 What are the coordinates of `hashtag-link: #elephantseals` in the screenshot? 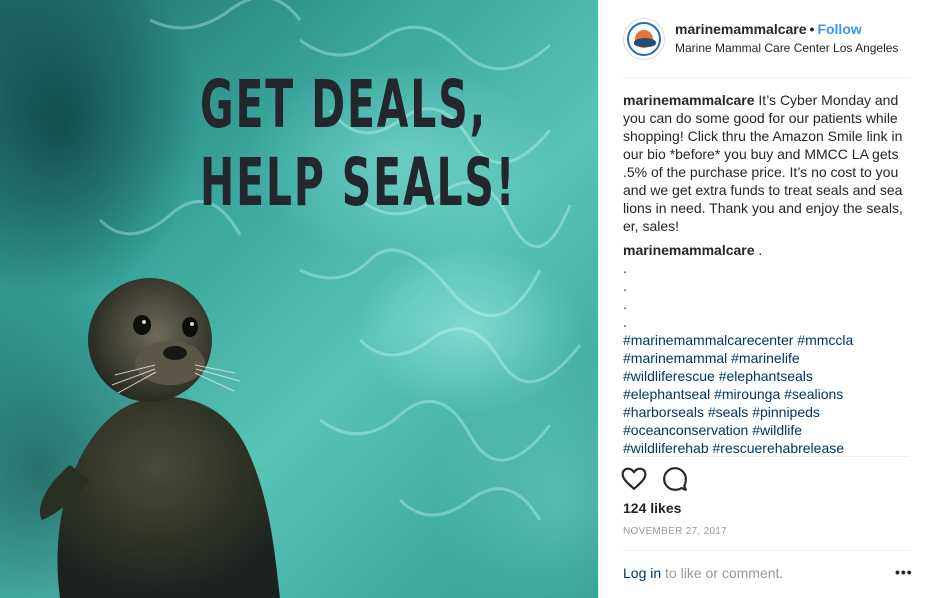 It's located at (766, 376).